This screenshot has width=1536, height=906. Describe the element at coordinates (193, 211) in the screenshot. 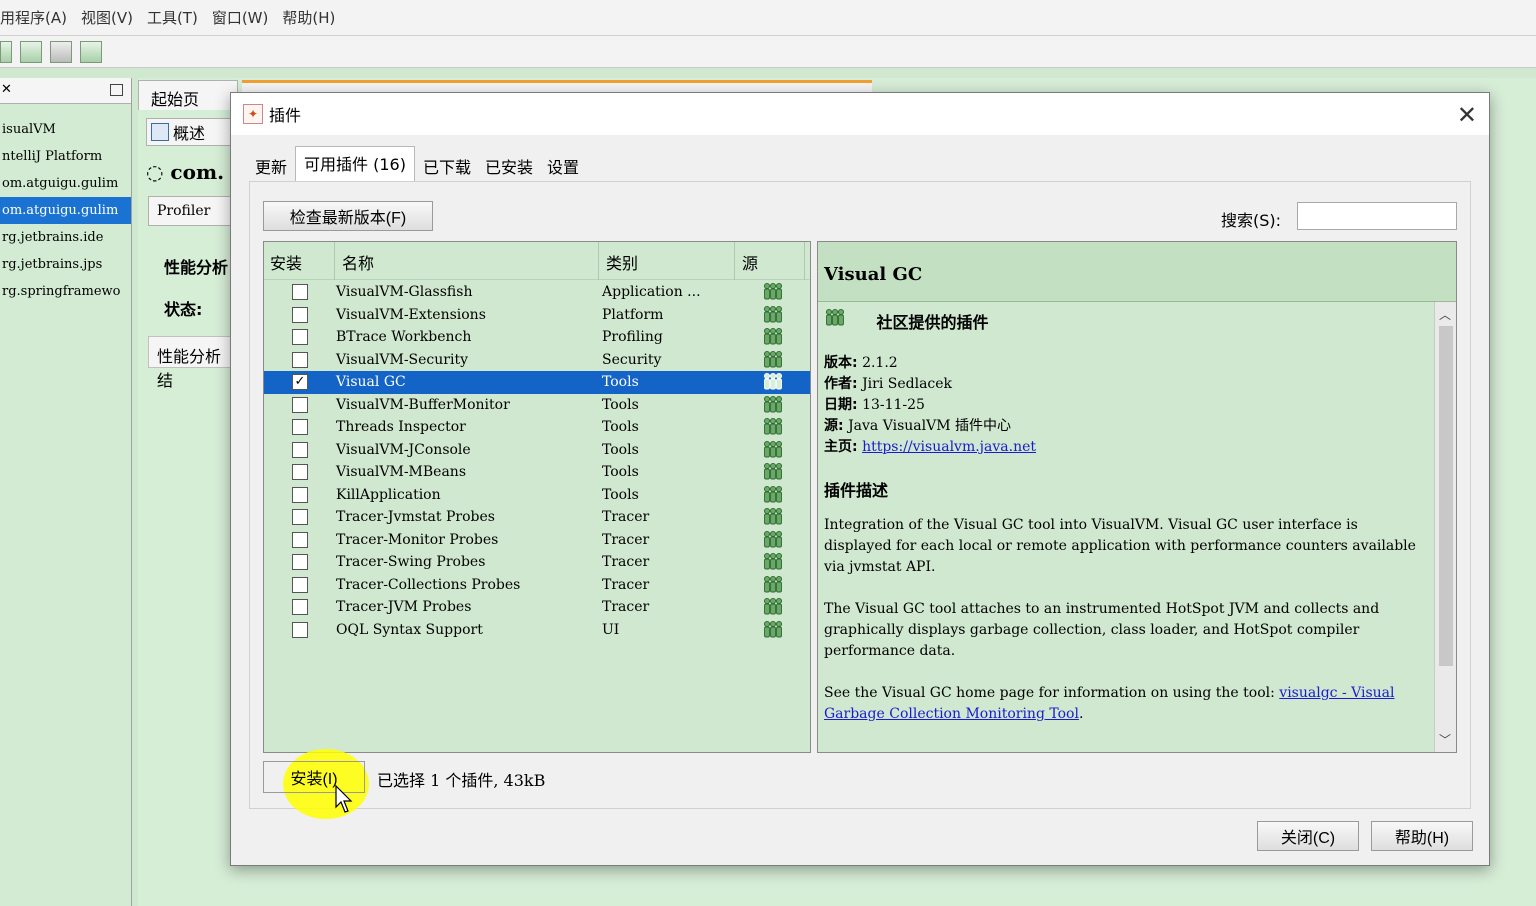

I see `profiler-tab: Profiler` at that location.